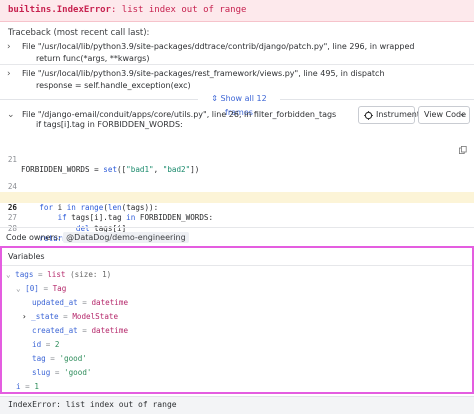 The width and height of the screenshot is (474, 414). What do you see at coordinates (41, 372) in the screenshot?
I see `variable-name: slug` at bounding box center [41, 372].